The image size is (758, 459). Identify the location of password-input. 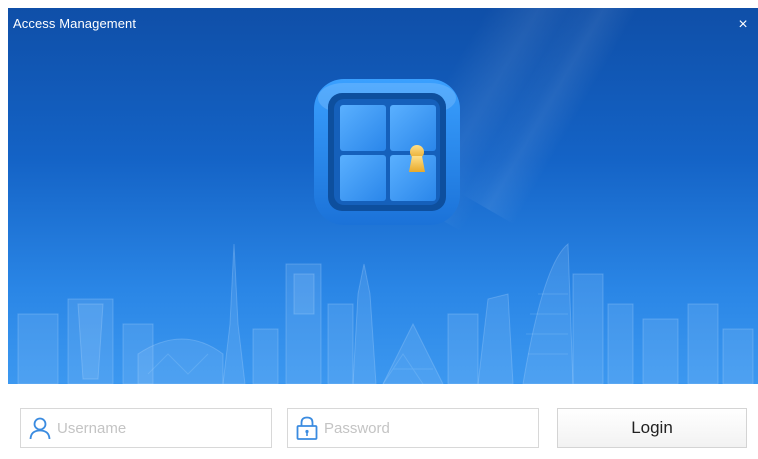
(424, 428).